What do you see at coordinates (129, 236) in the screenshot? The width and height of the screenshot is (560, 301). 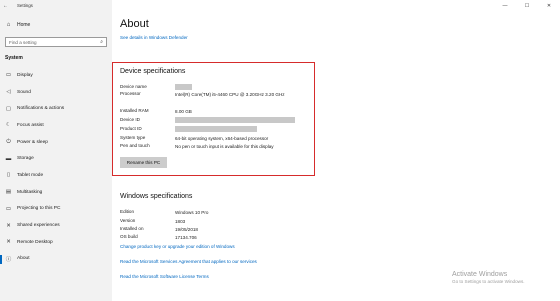 I see `spec-key: OS build` at bounding box center [129, 236].